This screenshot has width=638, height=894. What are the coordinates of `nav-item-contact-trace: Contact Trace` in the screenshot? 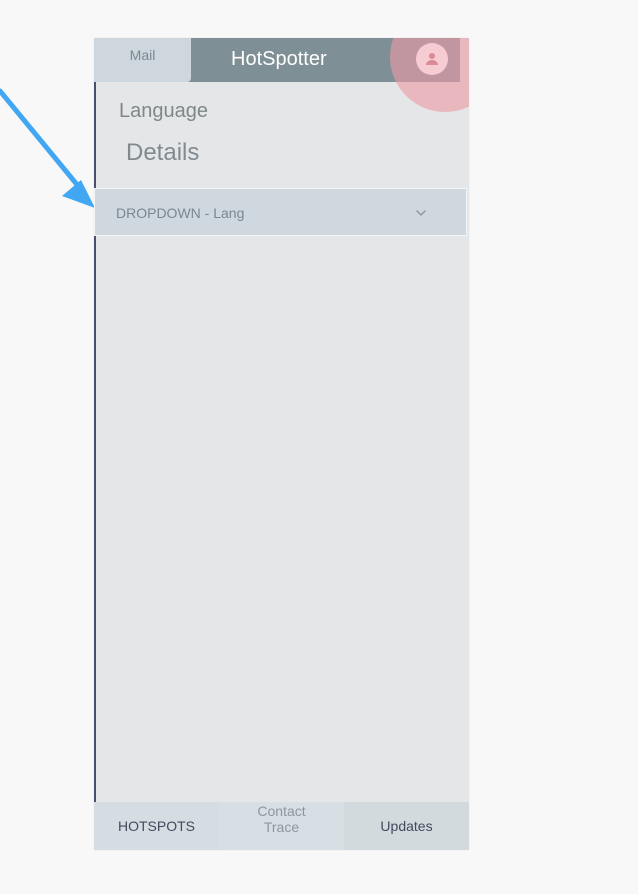 It's located at (281, 826).